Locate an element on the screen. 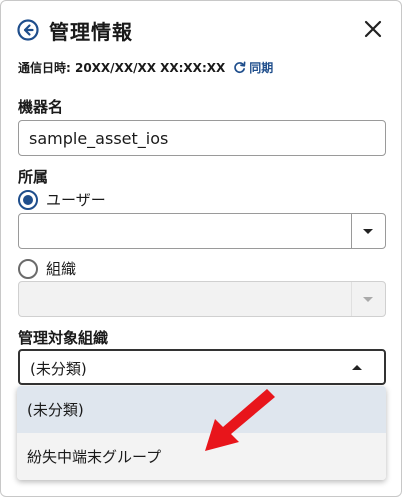 The image size is (402, 497). page-title: 管理情報 is located at coordinates (91, 31).